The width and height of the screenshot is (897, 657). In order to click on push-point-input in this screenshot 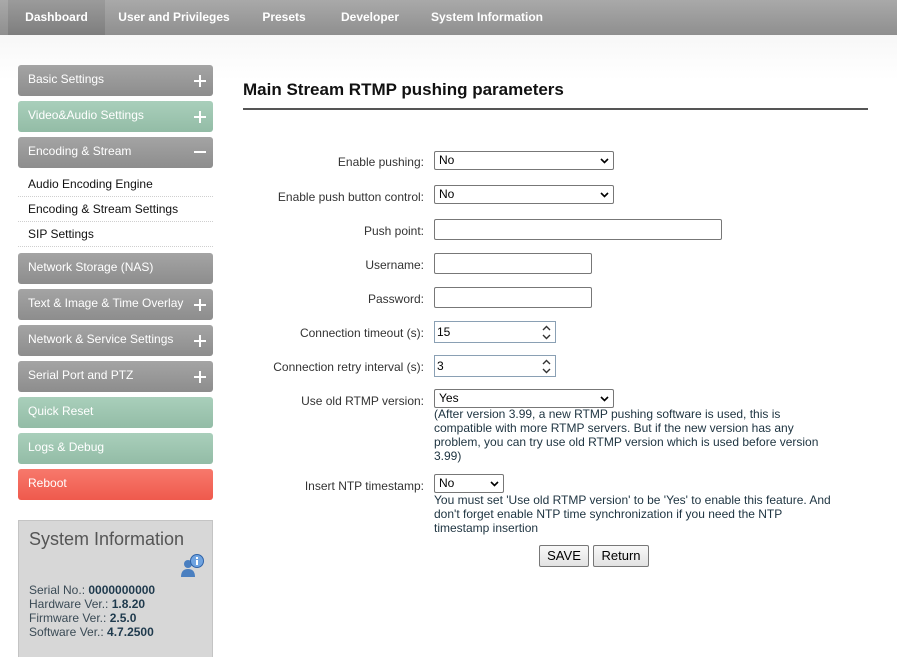, I will do `click(578, 229)`.